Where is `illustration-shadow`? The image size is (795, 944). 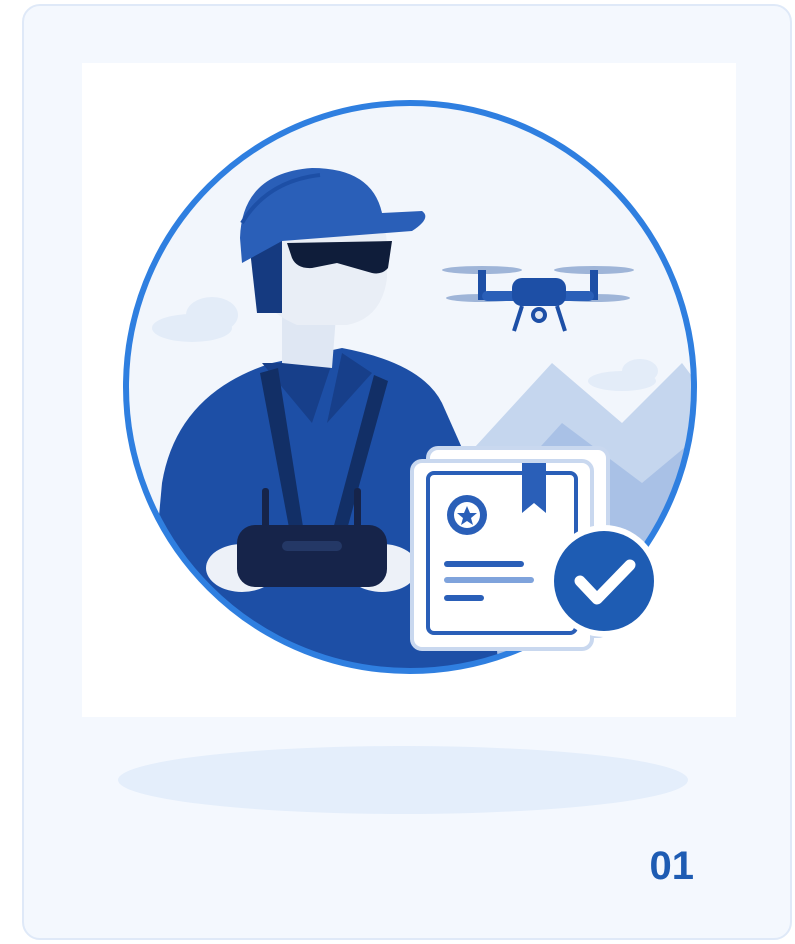
illustration-shadow is located at coordinates (403, 780).